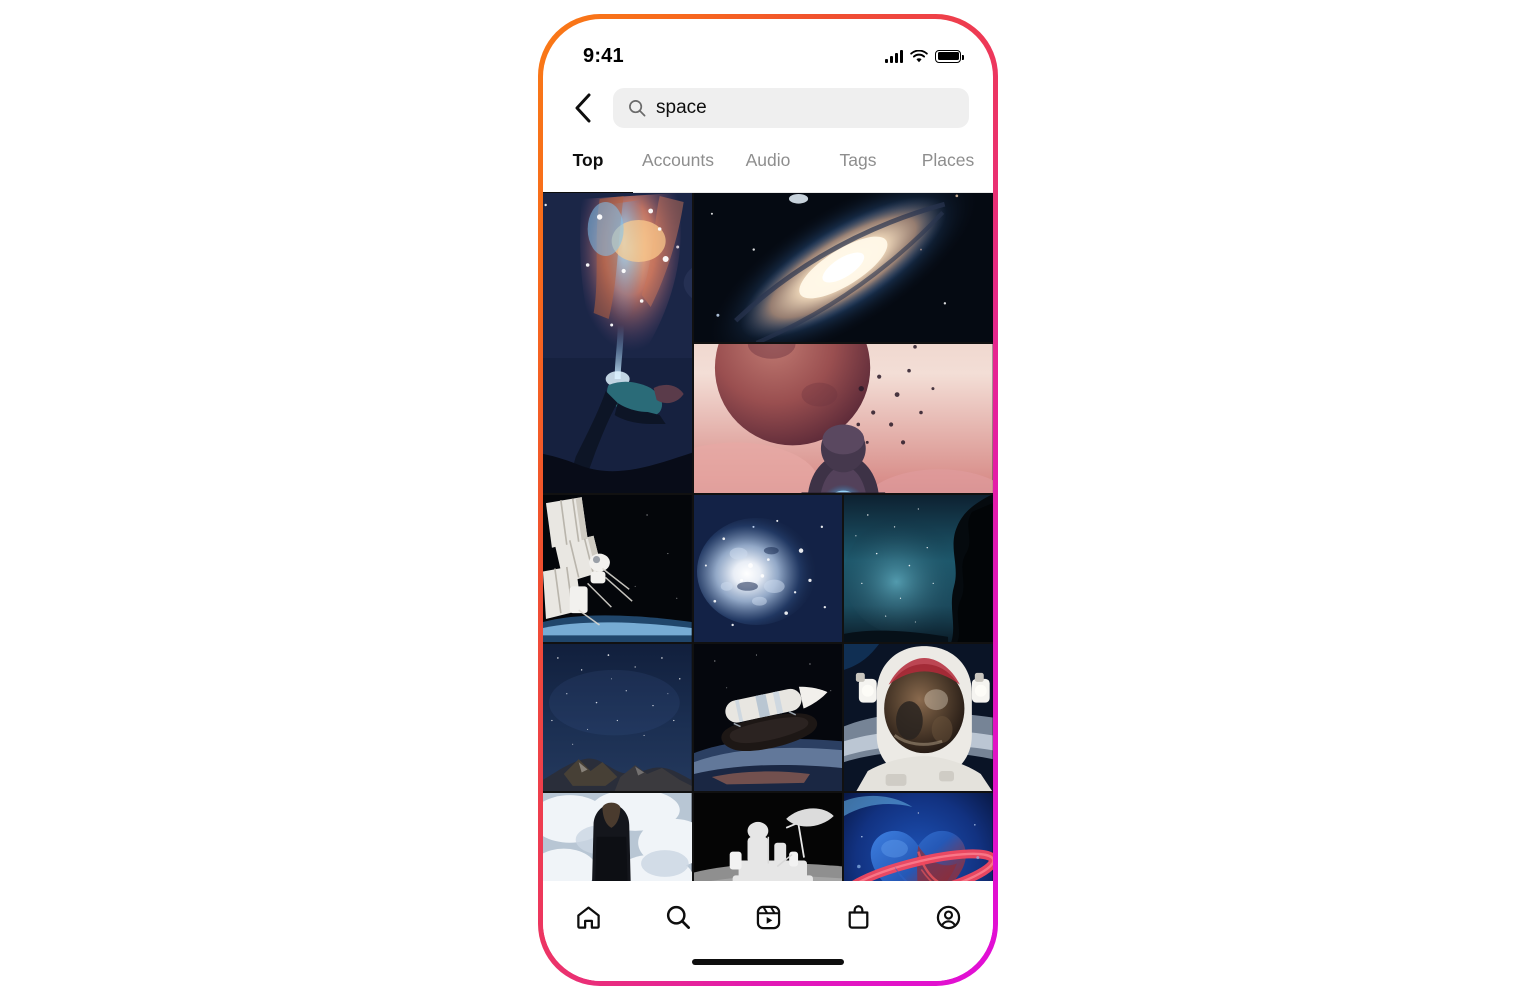  Describe the element at coordinates (949, 56) in the screenshot. I see `battery-full-icon` at that location.